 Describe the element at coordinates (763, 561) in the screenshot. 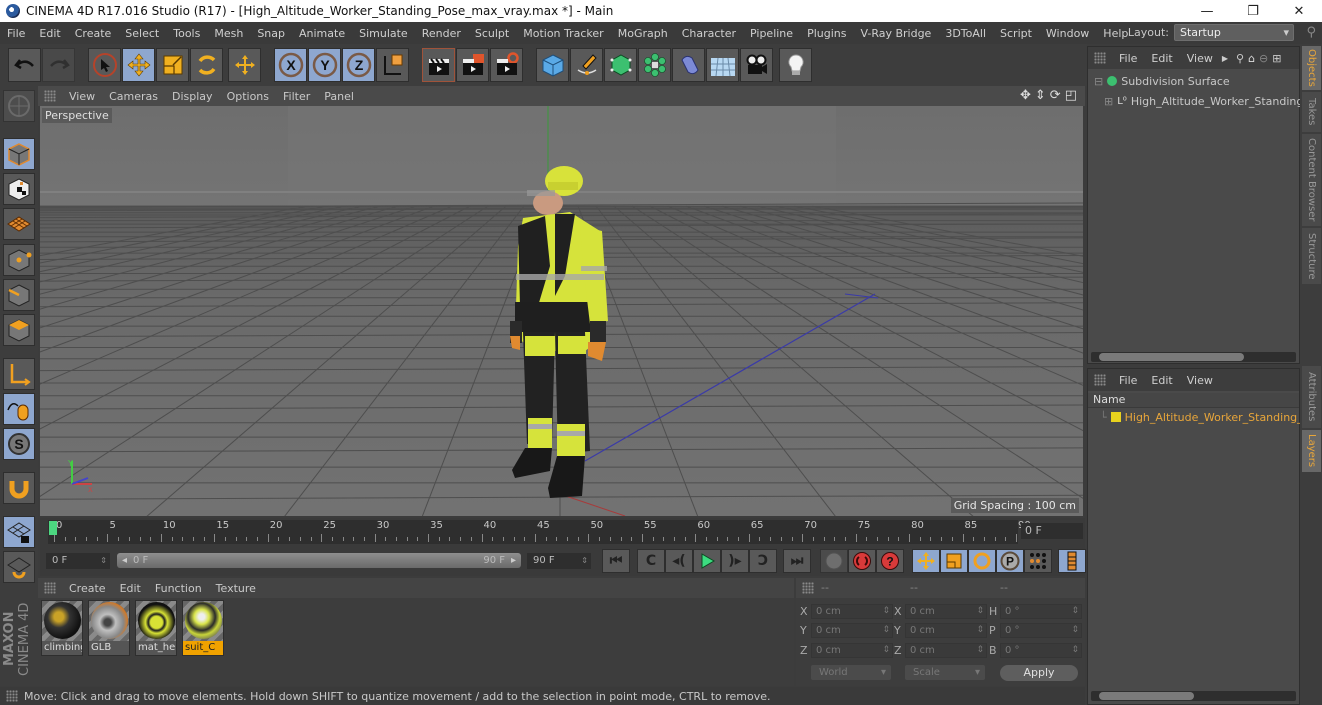

I see `next-key-button: Ↄ` at that location.